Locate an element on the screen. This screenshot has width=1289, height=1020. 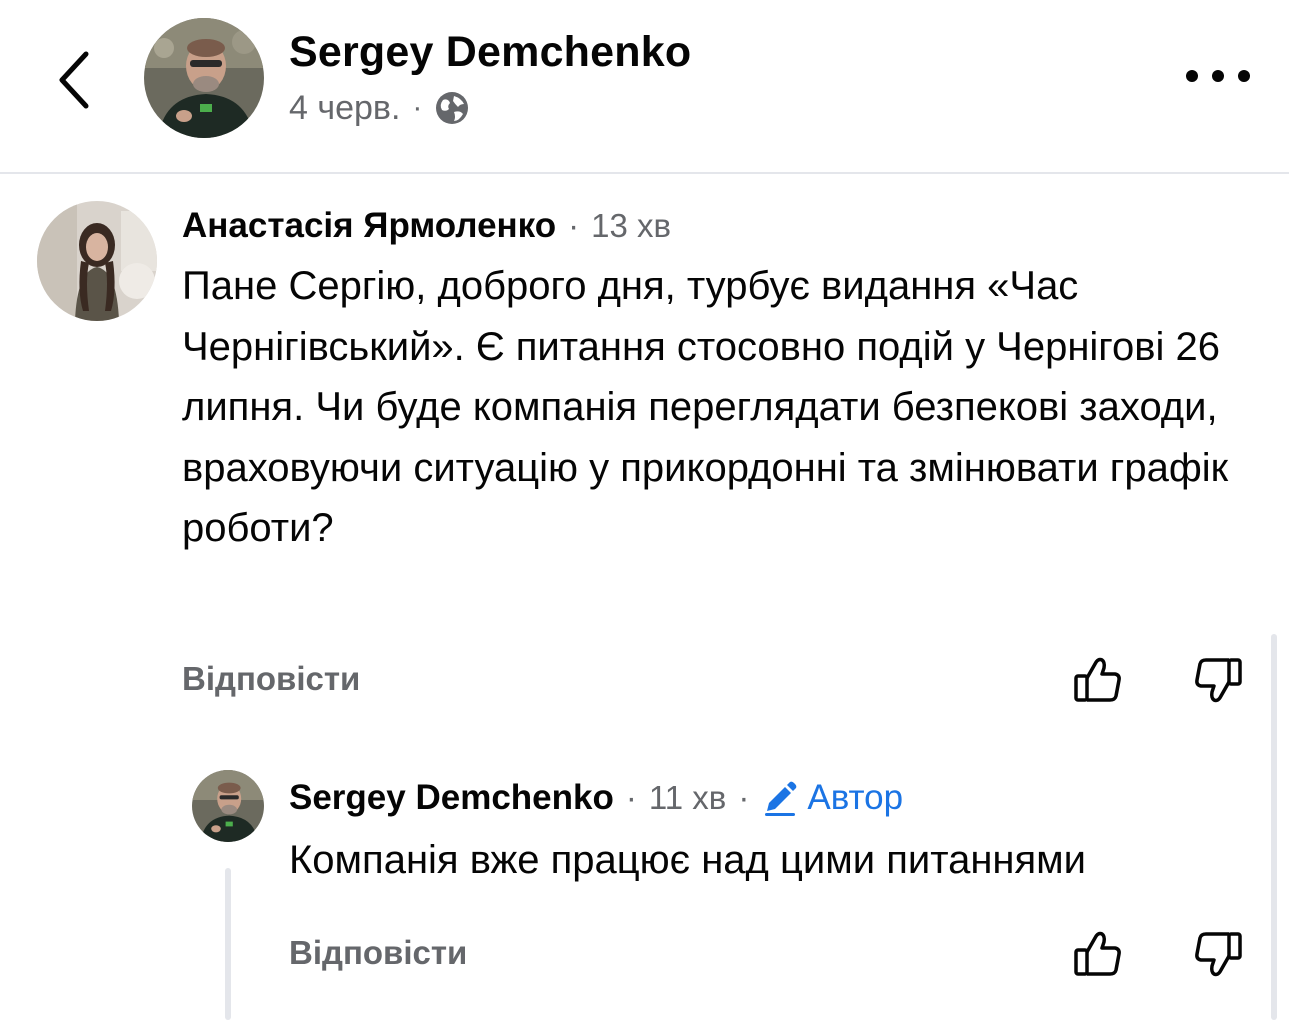
reply-time: 11 хв is located at coordinates (687, 798).